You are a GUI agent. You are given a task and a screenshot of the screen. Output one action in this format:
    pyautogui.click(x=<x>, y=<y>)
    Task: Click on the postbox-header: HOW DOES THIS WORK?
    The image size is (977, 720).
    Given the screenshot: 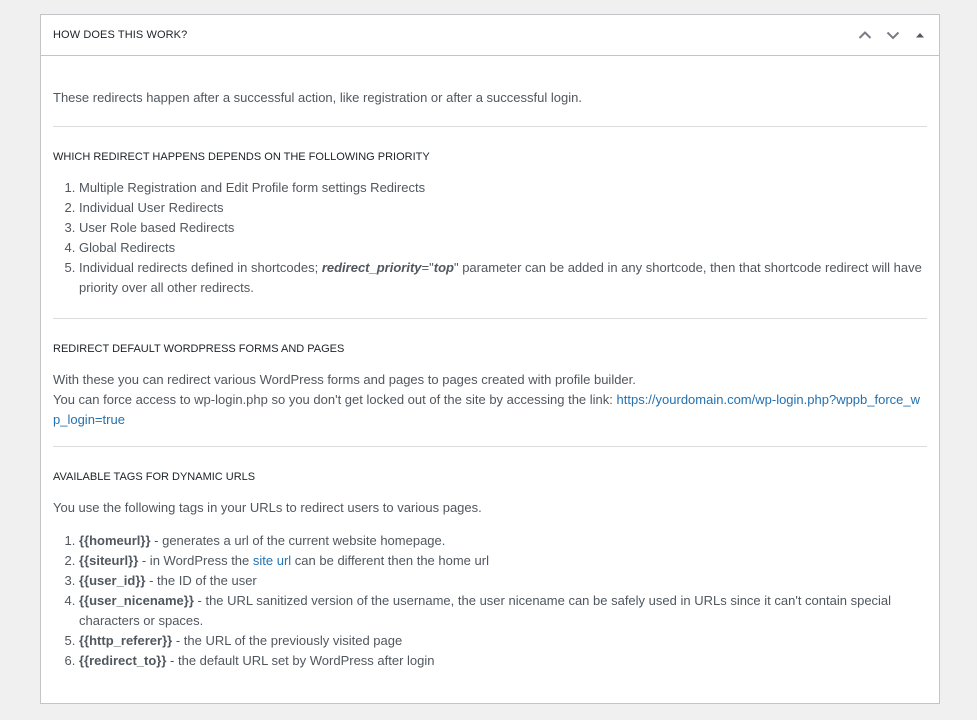 What is the action you would take?
    pyautogui.click(x=490, y=35)
    